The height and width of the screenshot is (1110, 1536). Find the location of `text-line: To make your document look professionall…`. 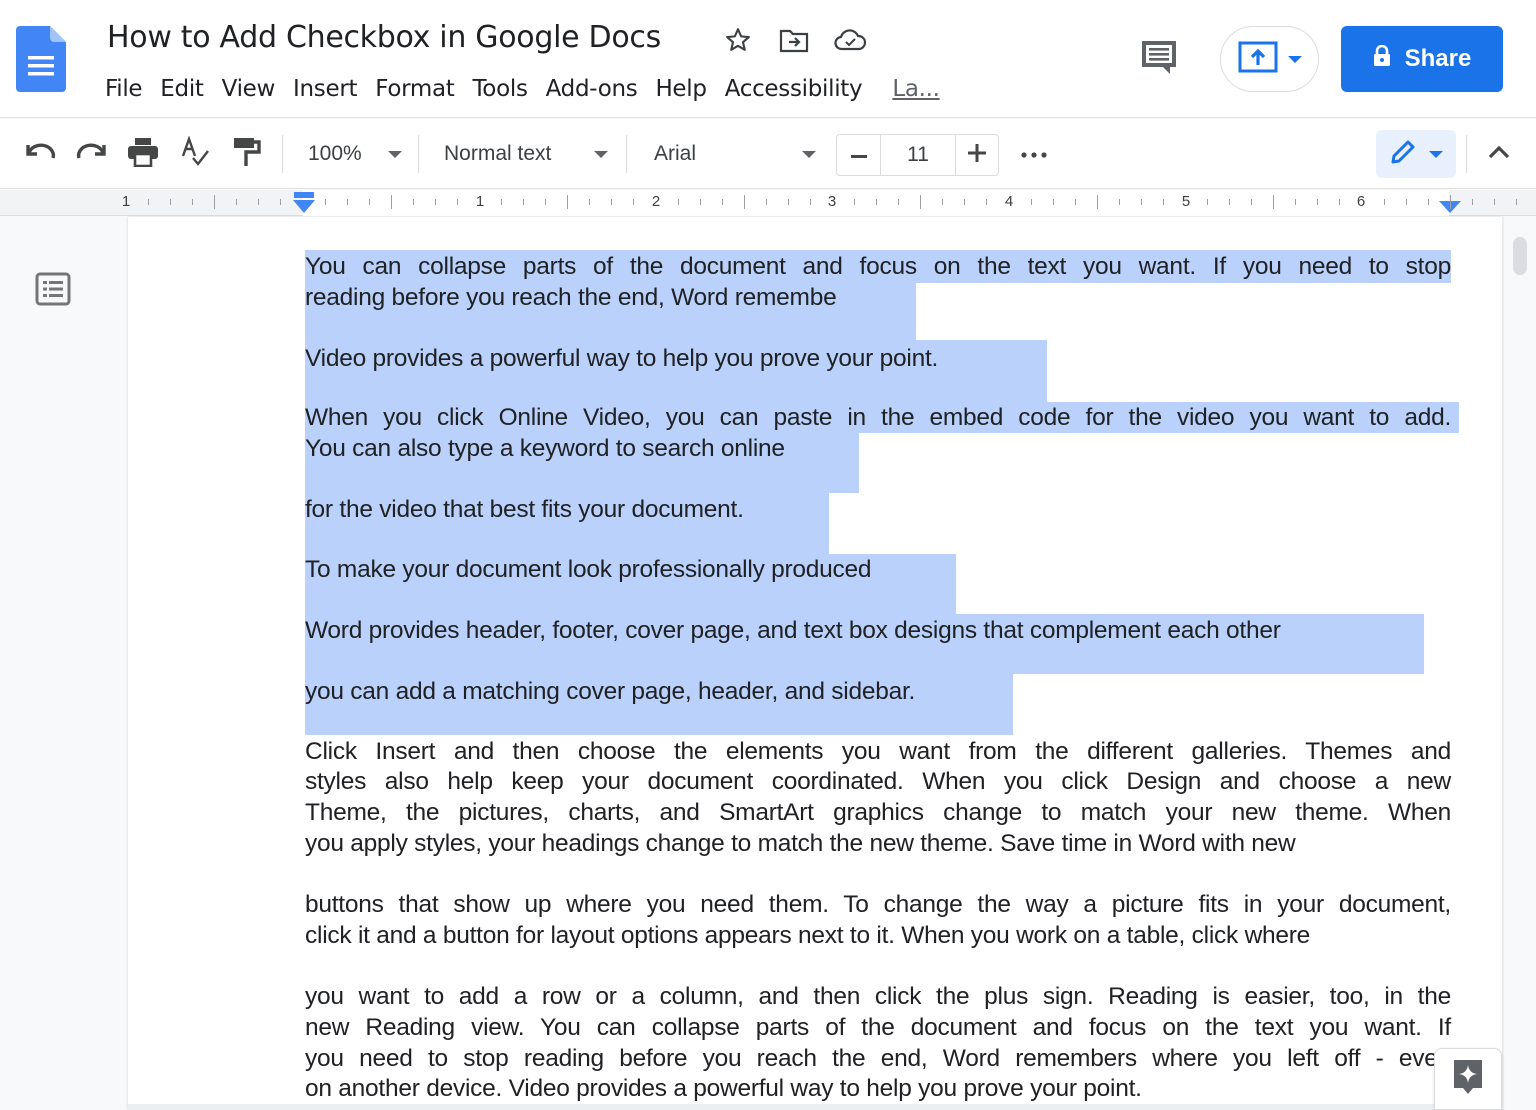

text-line: To make your document look professionall… is located at coordinates (588, 569).